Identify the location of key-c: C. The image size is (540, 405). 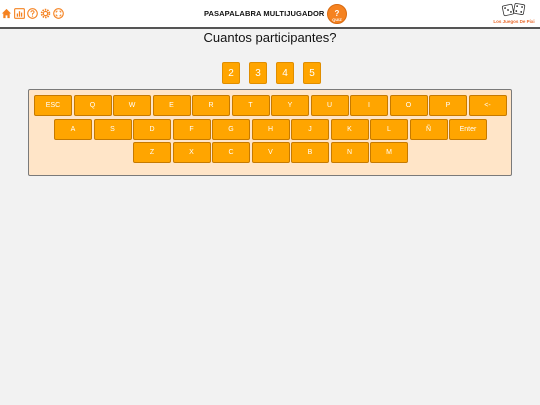
(231, 152).